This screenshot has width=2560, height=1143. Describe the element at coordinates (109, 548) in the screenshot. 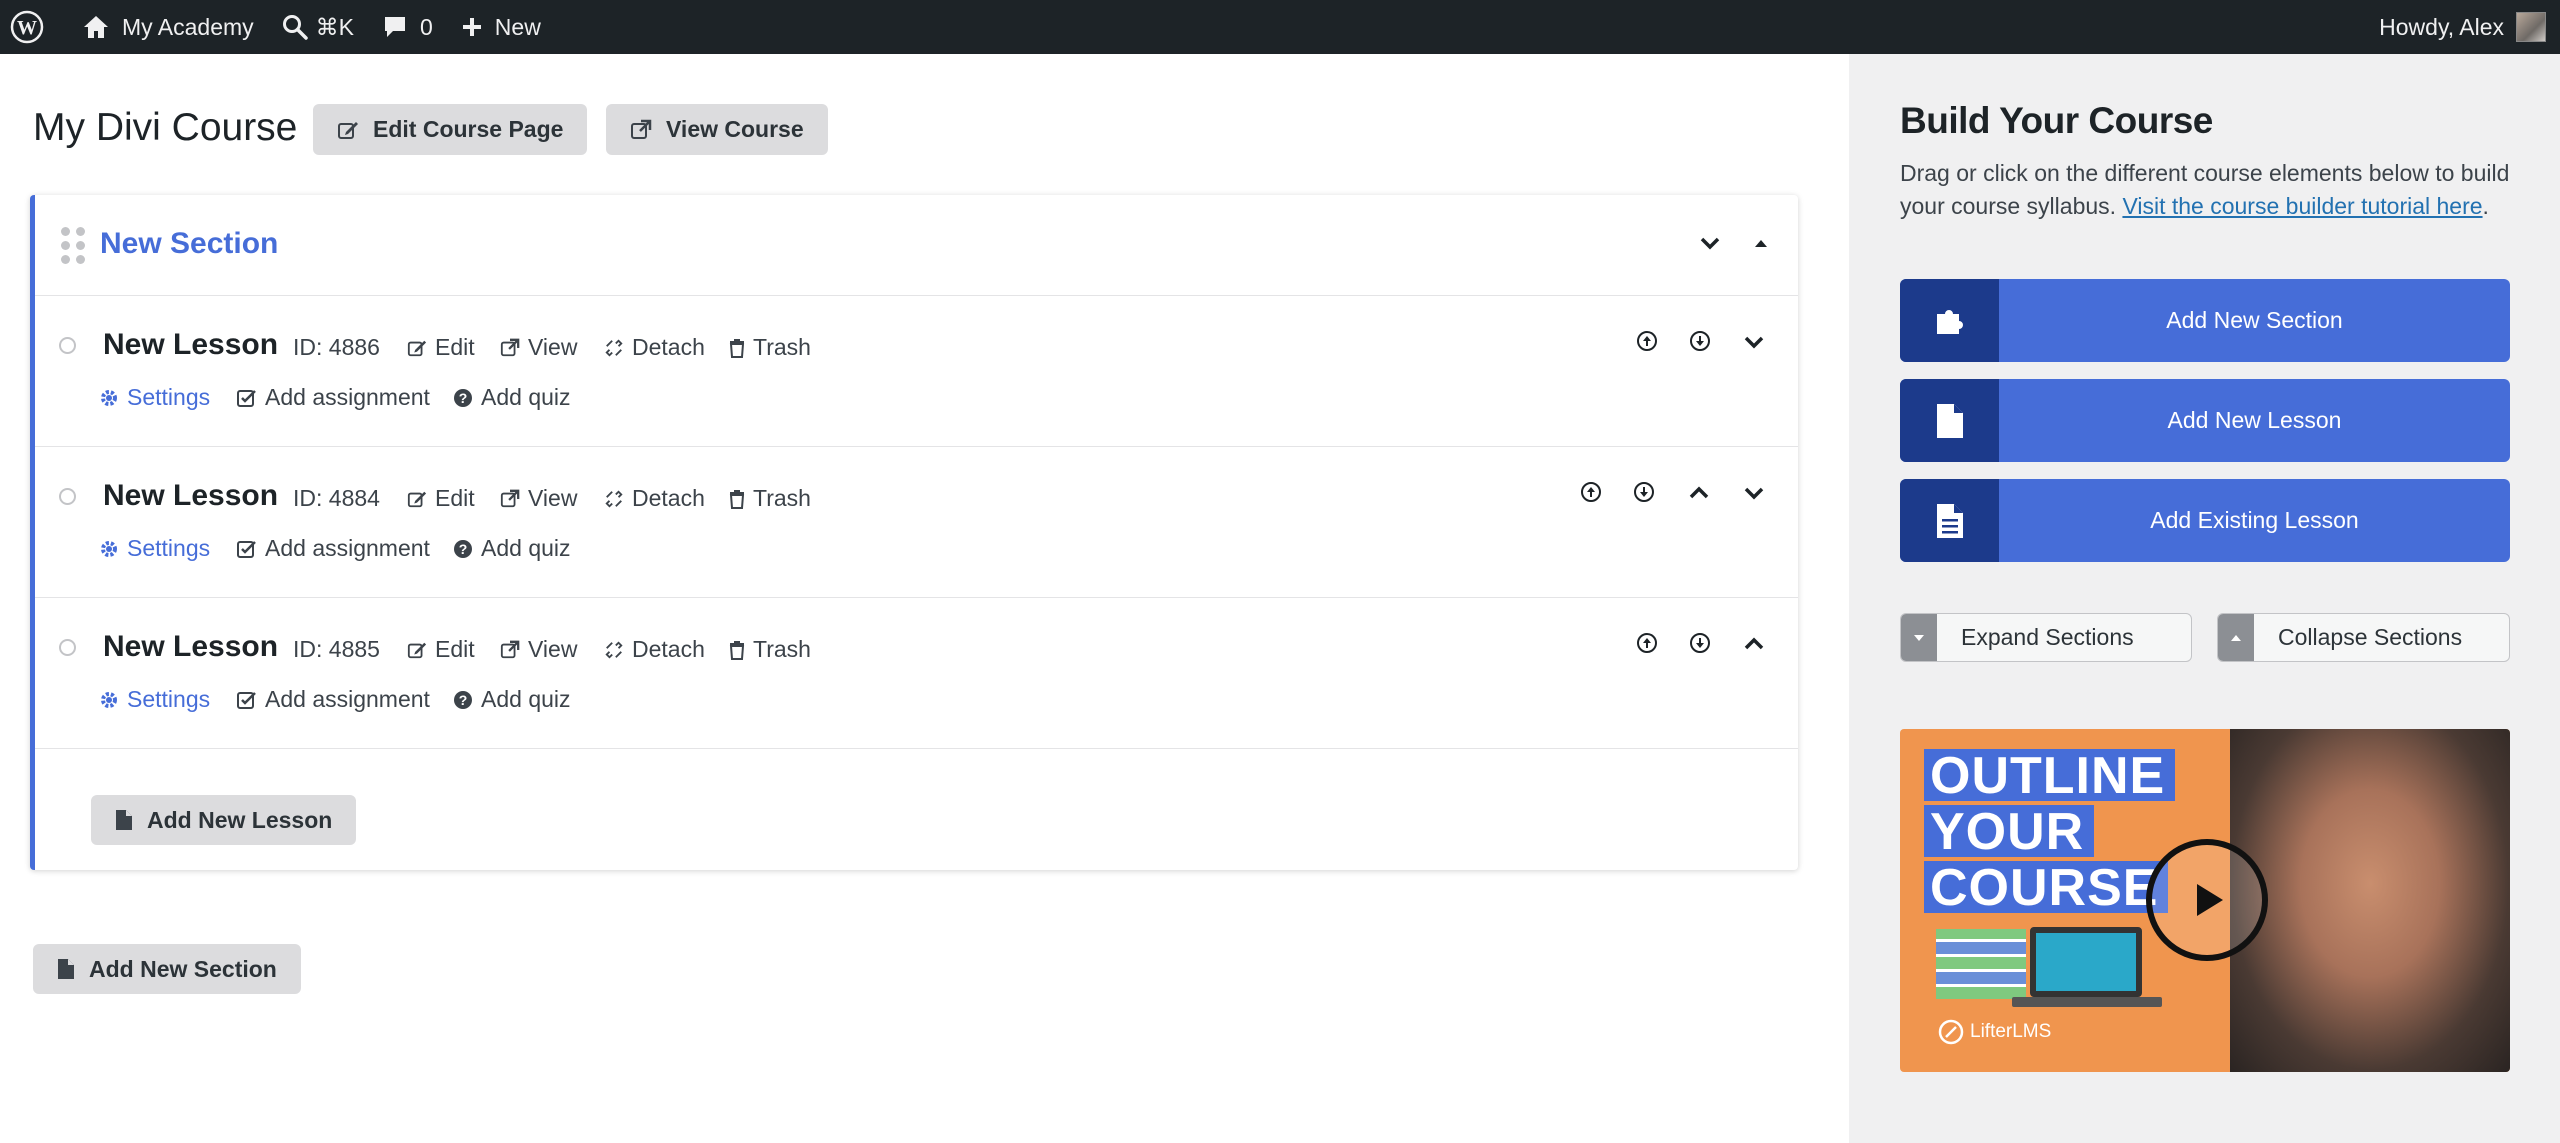

I see `gear-icon` at that location.